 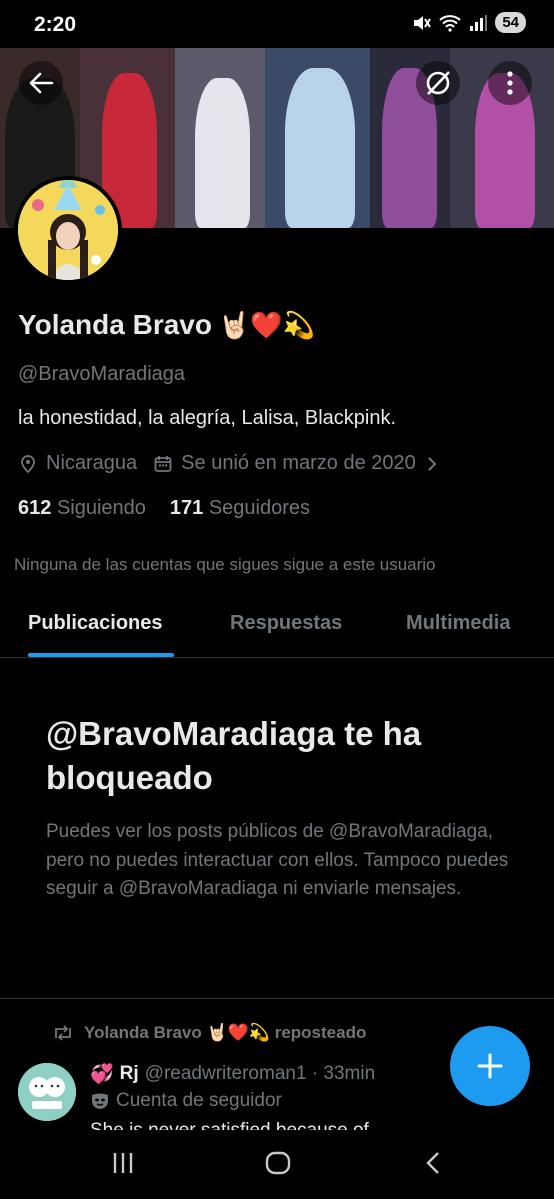 What do you see at coordinates (510, 22) in the screenshot?
I see `battery-indicator: 54` at bounding box center [510, 22].